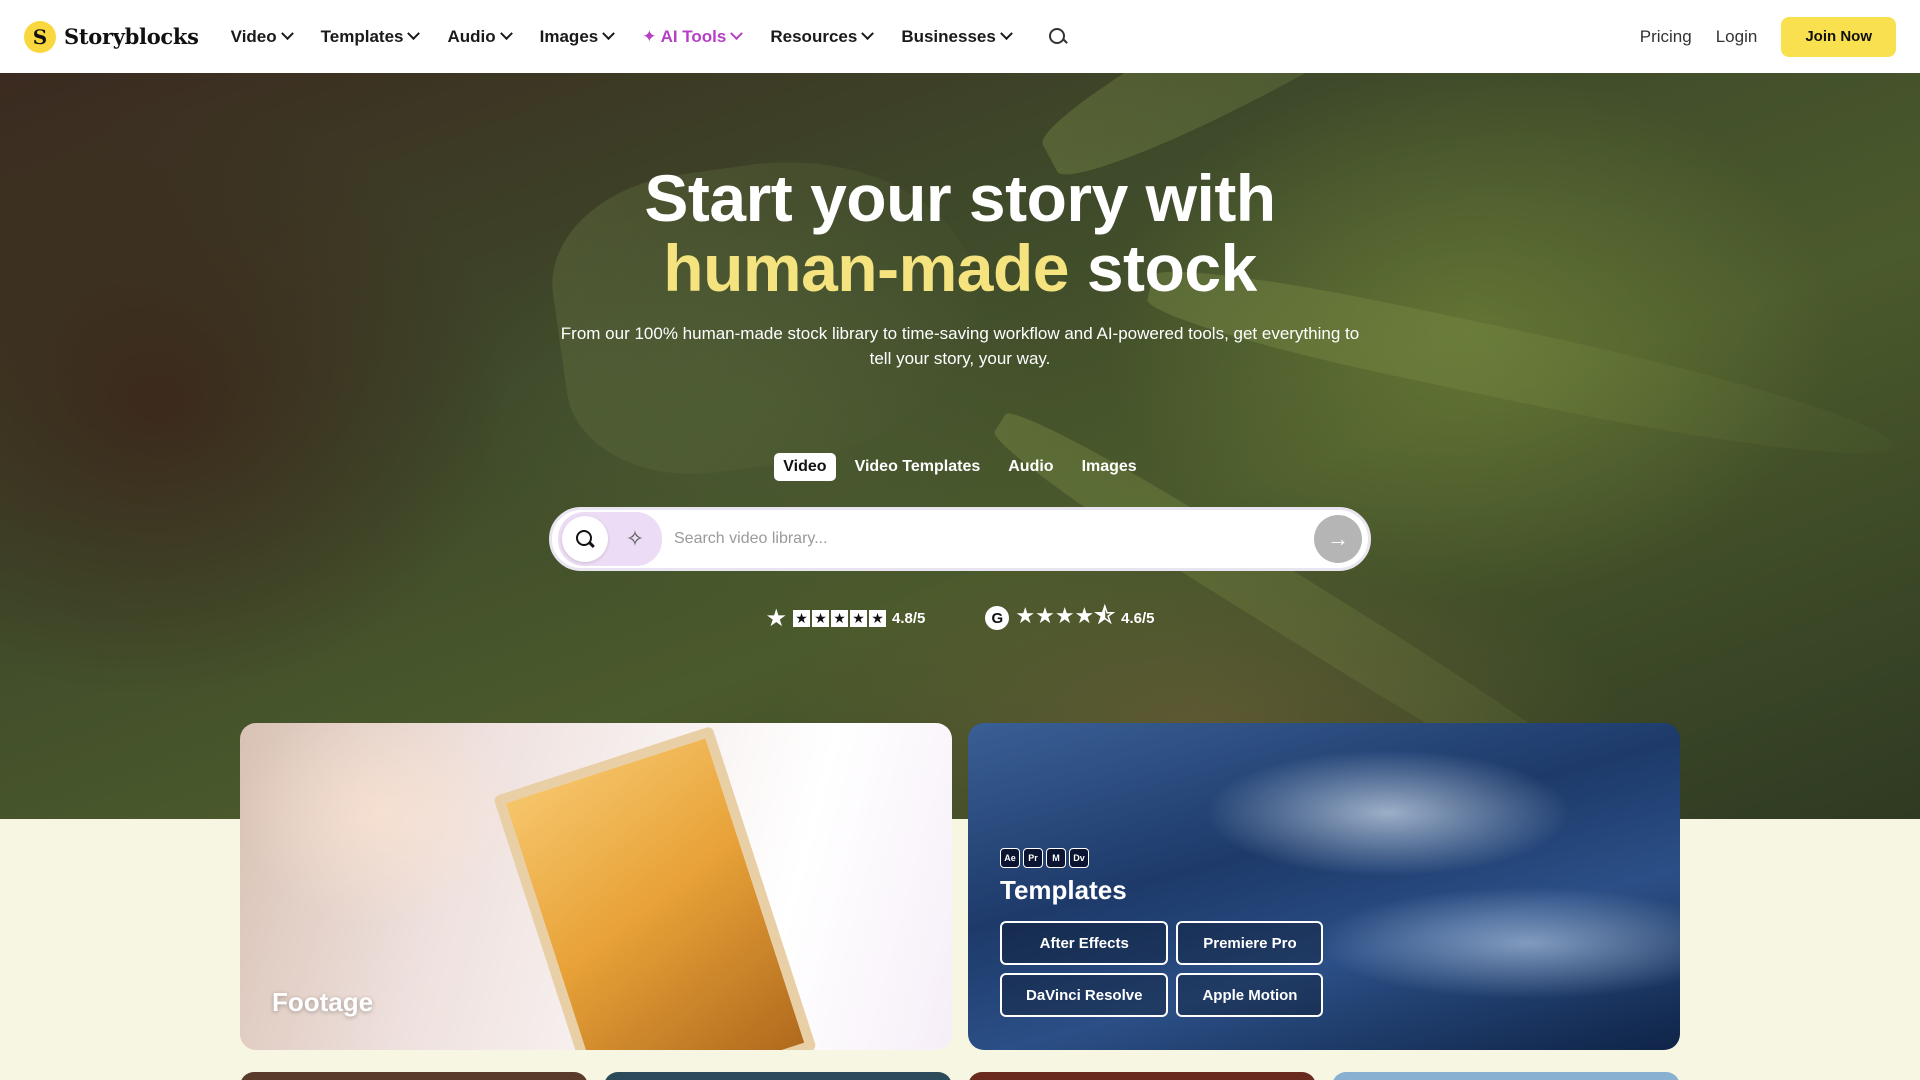  Describe the element at coordinates (805, 467) in the screenshot. I see `tab-video: Video` at that location.